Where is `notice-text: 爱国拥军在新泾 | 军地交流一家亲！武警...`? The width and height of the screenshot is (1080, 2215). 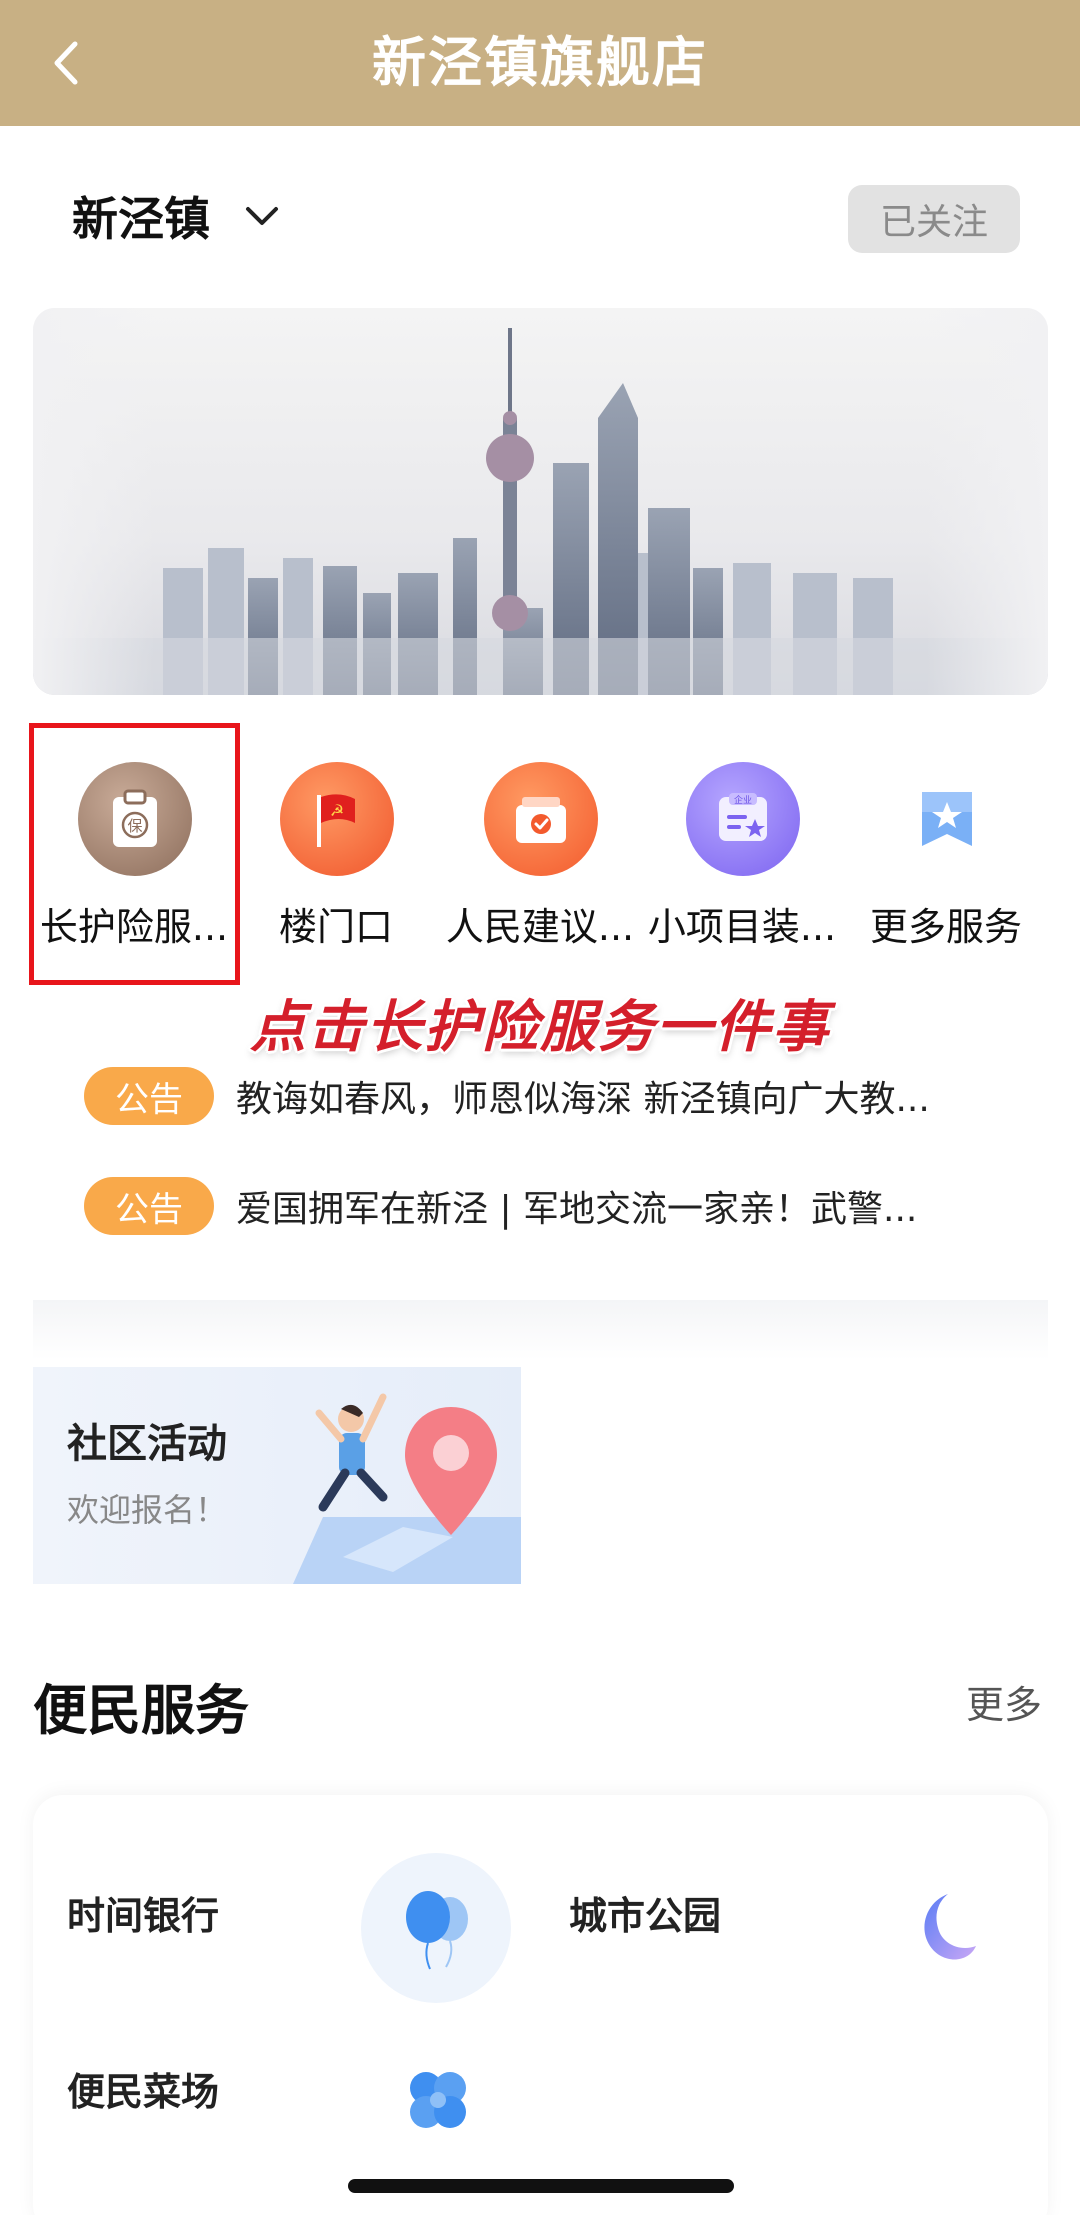 notice-text: 爱国拥军在新泾 | 军地交流一家亲！武警... is located at coordinates (577, 1209).